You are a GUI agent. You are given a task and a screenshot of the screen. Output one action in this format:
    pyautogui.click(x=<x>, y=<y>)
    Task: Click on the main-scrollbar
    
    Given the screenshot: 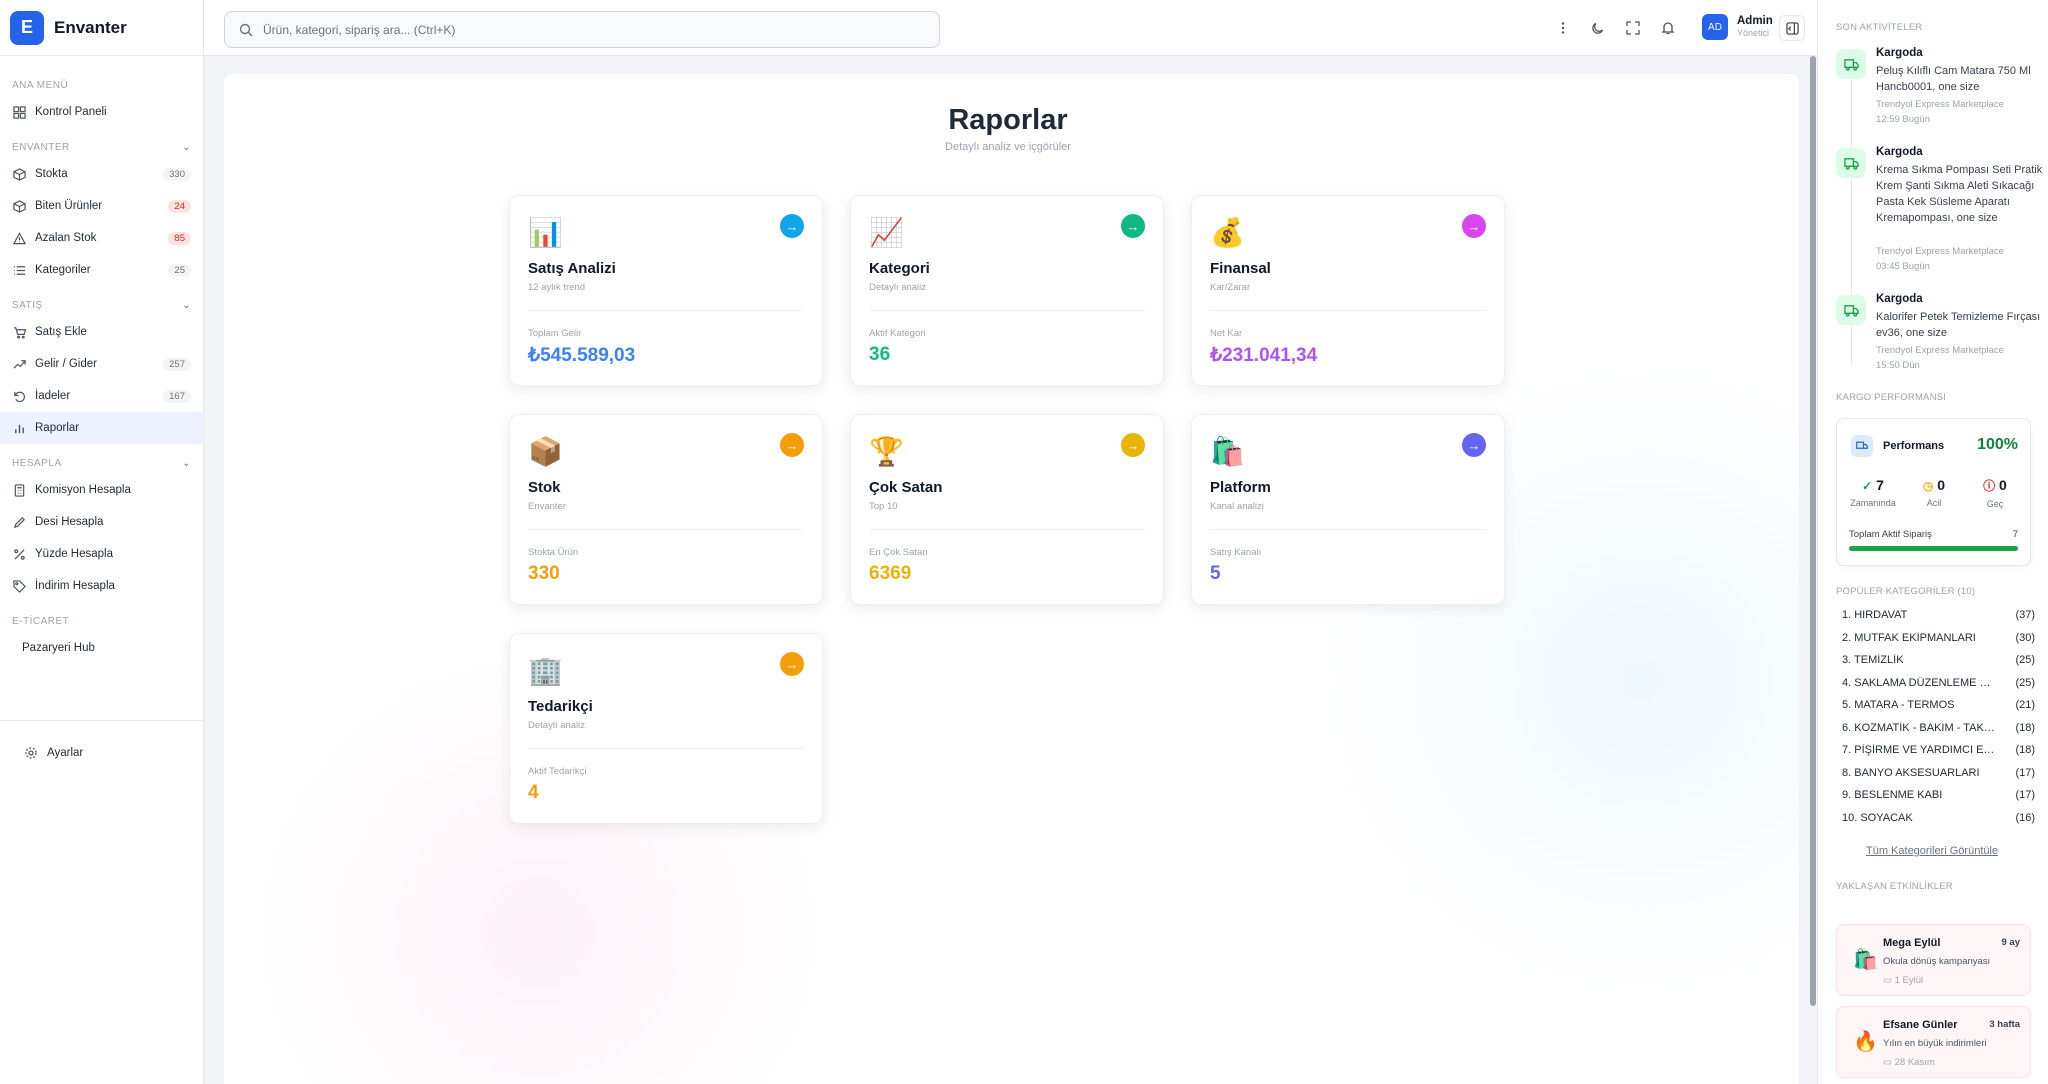 What is the action you would take?
    pyautogui.click(x=1813, y=570)
    